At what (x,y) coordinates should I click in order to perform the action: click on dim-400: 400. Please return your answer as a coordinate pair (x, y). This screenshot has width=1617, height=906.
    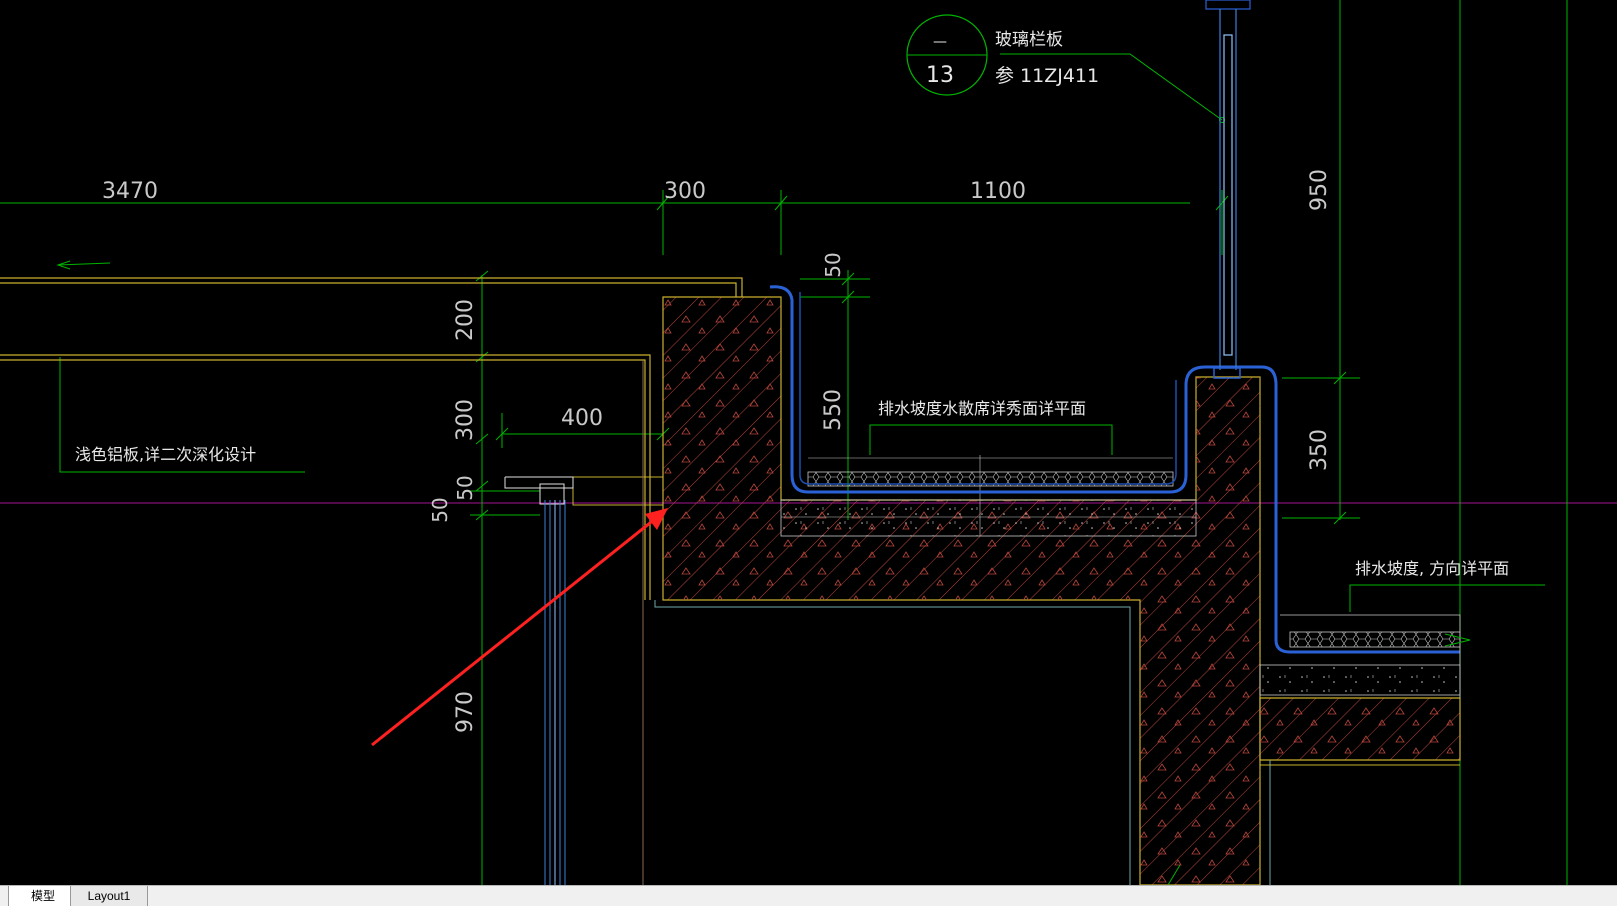
    Looking at the image, I should click on (582, 418).